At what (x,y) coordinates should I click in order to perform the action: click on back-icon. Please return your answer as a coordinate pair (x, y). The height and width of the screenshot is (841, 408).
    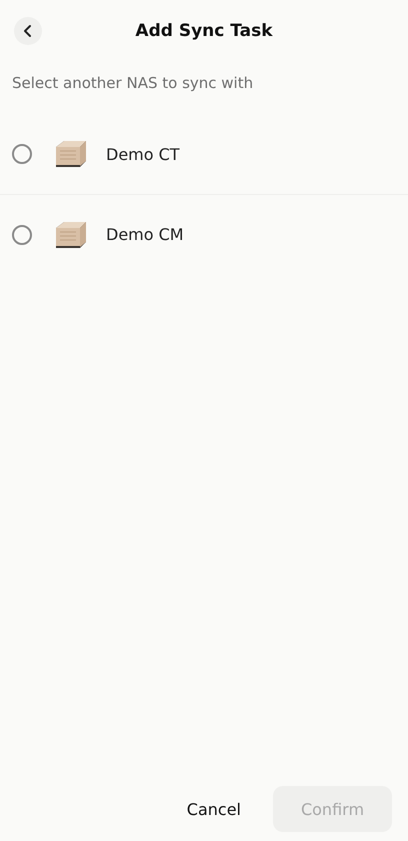
    Looking at the image, I should click on (28, 31).